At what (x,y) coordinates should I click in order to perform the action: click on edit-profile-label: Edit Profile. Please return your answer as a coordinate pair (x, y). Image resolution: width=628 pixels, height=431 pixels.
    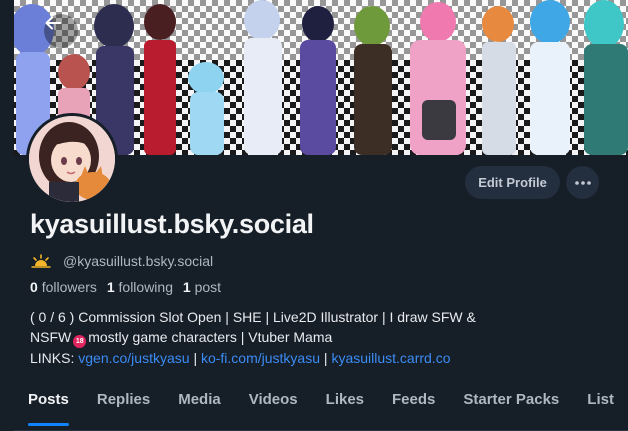
    Looking at the image, I should click on (512, 182).